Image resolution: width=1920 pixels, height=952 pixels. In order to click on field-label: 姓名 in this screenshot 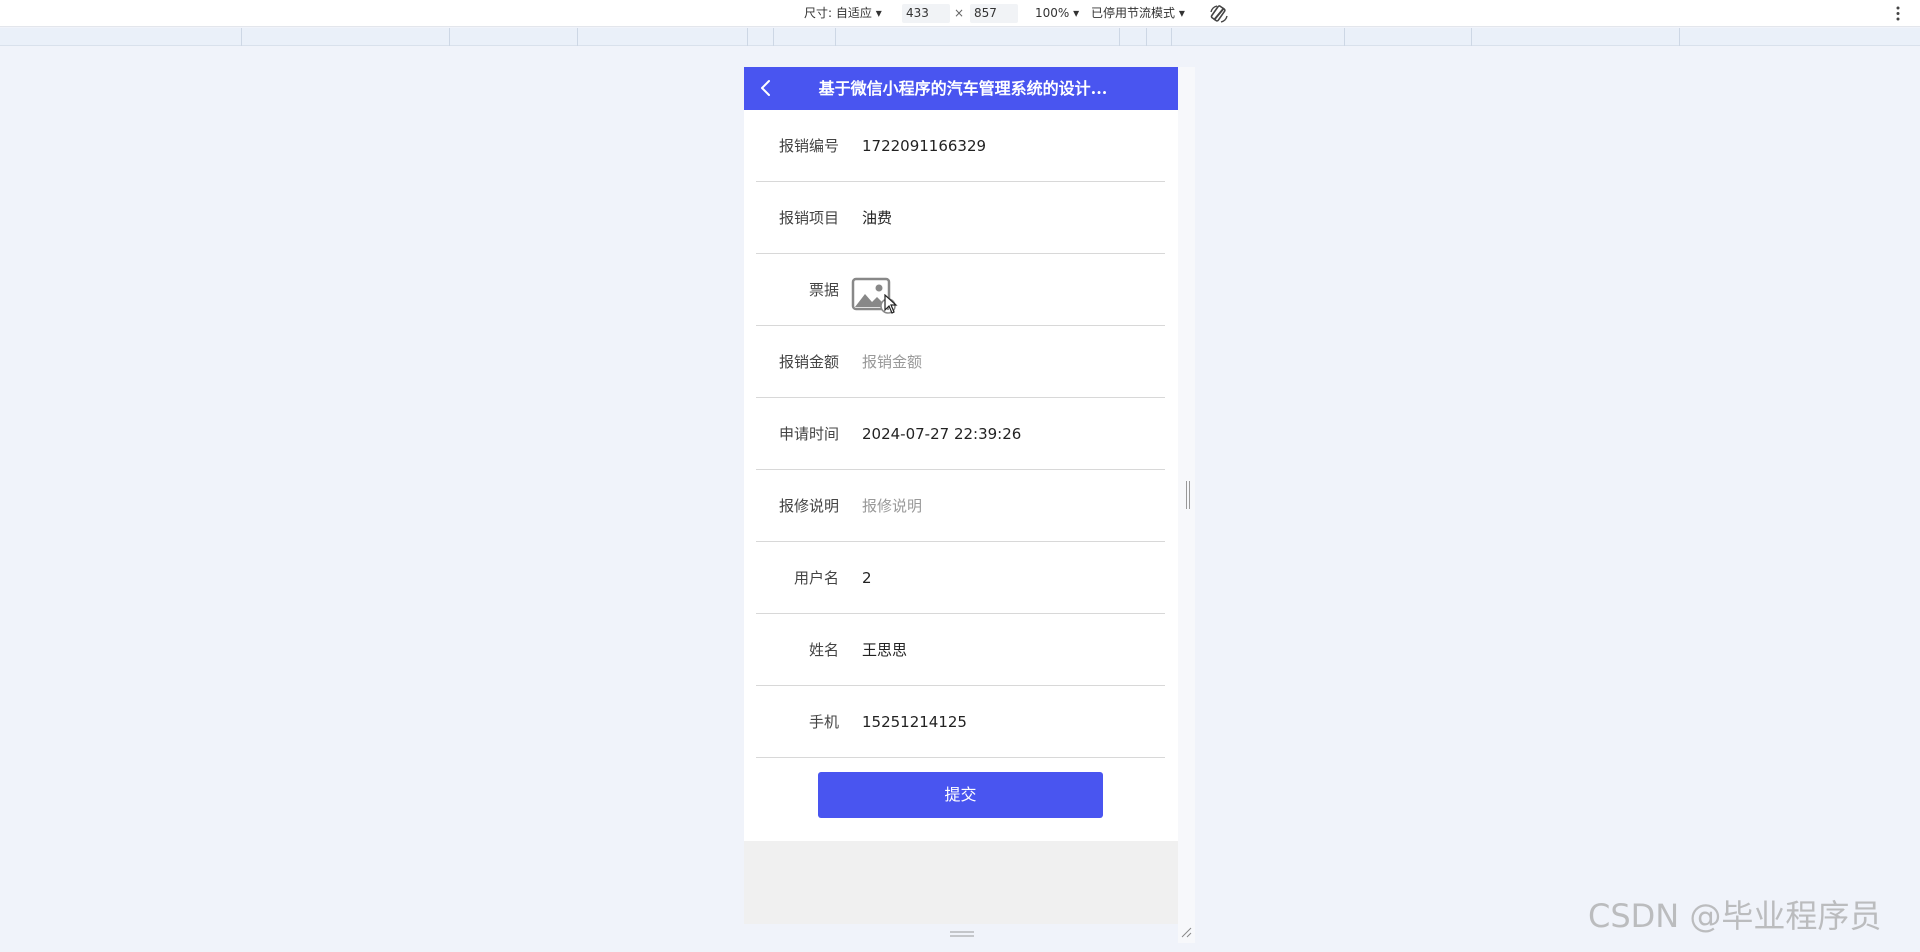, I will do `click(823, 650)`.